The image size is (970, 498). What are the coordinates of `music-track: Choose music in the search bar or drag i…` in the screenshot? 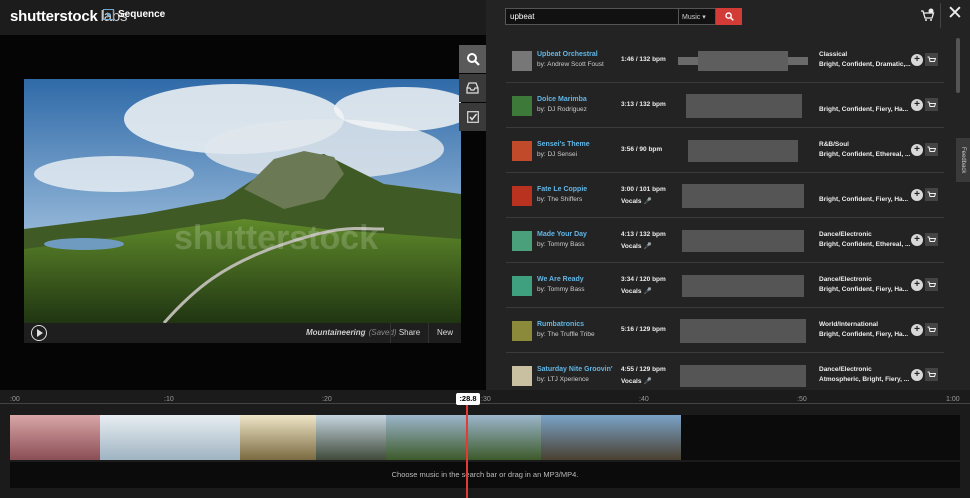 It's located at (485, 475).